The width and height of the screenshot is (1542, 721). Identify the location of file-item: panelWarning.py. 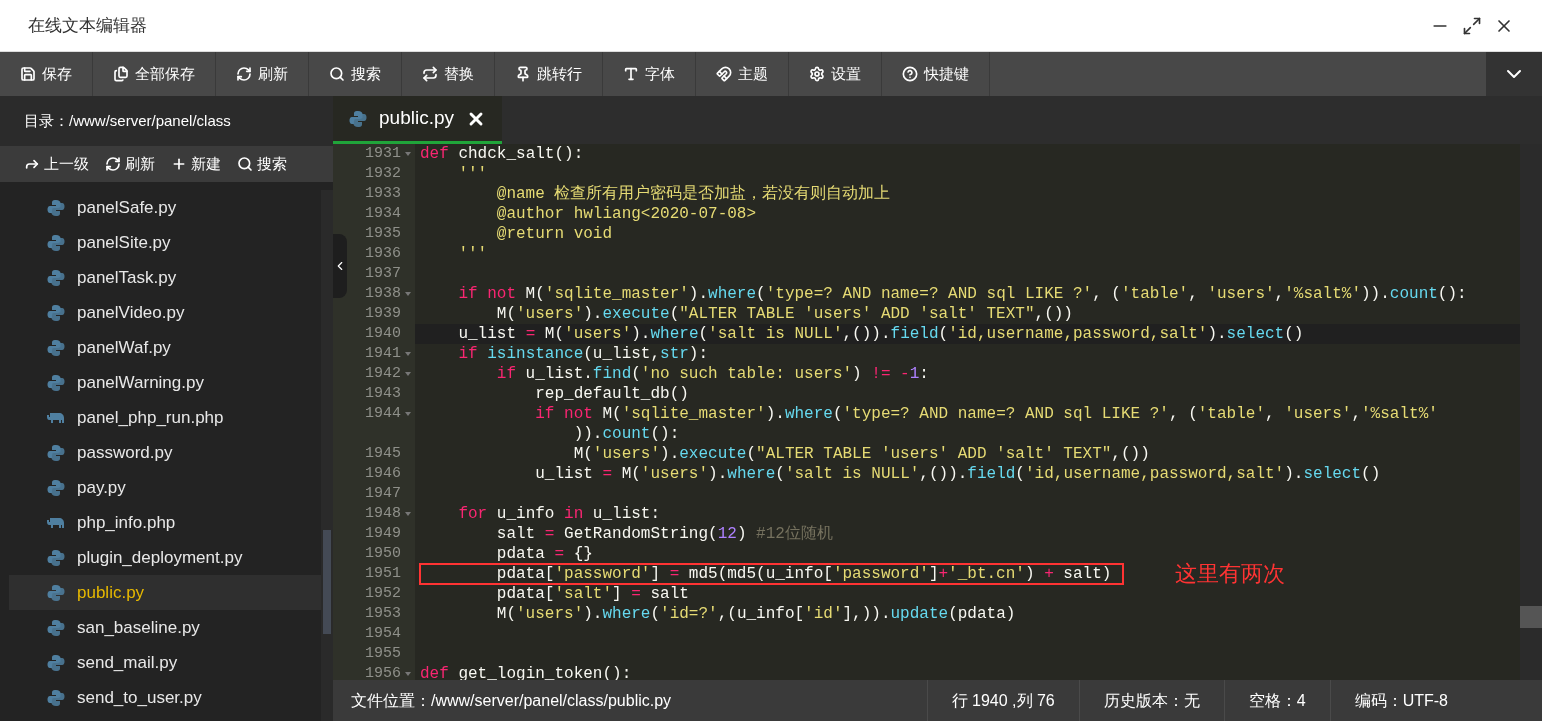
(165, 382).